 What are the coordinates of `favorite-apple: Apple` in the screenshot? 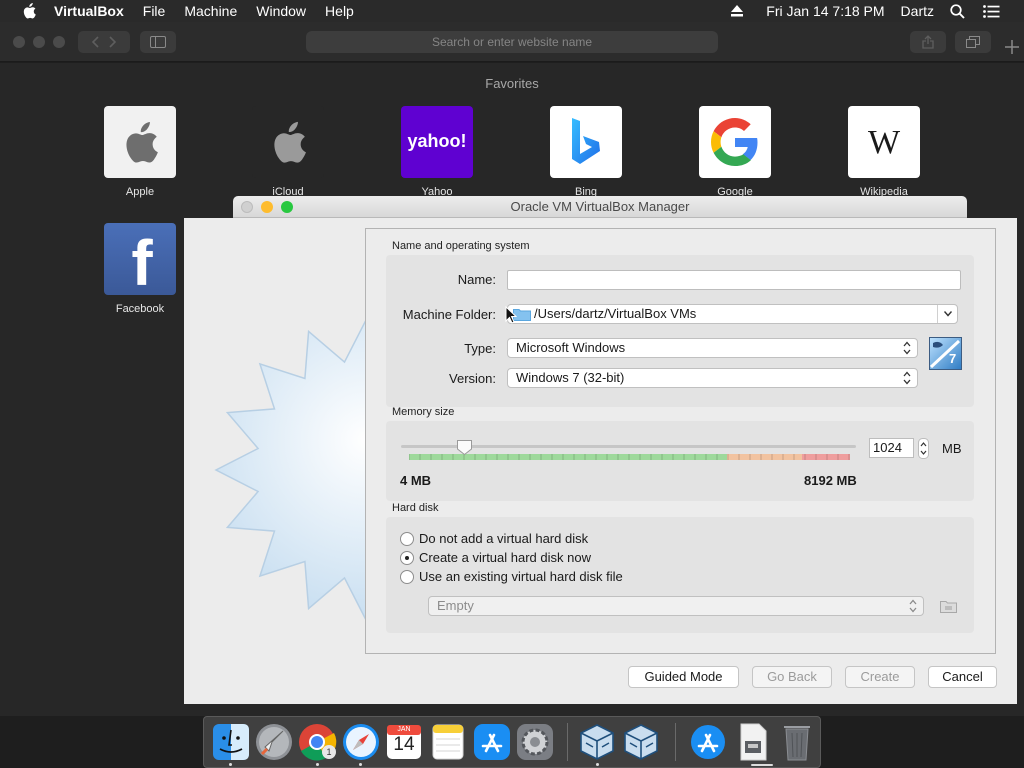 It's located at (140, 152).